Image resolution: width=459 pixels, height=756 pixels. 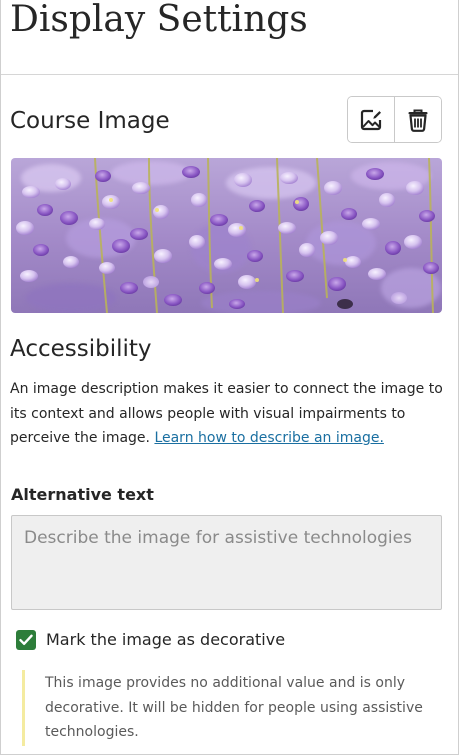 What do you see at coordinates (81, 349) in the screenshot?
I see `accessibility-title: Accessibility` at bounding box center [81, 349].